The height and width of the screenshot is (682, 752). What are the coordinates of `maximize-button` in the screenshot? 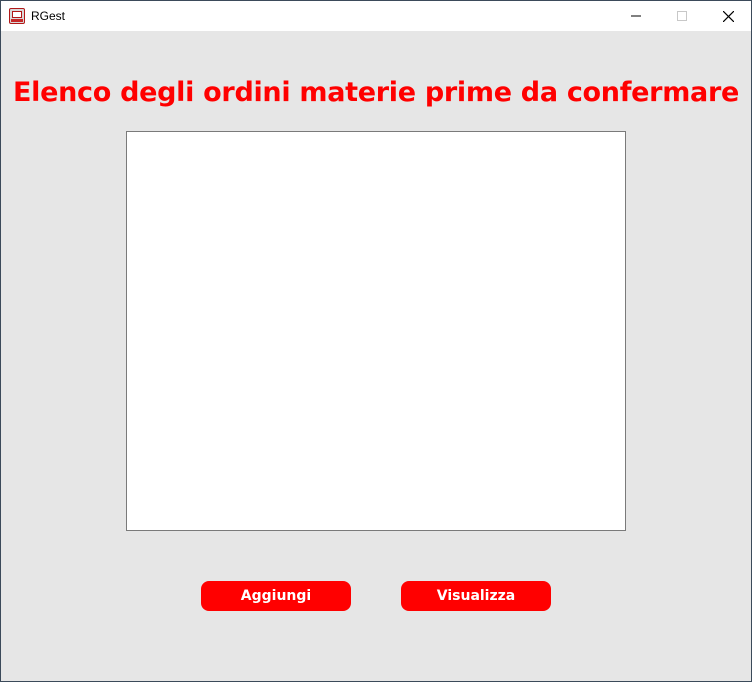 It's located at (682, 16).